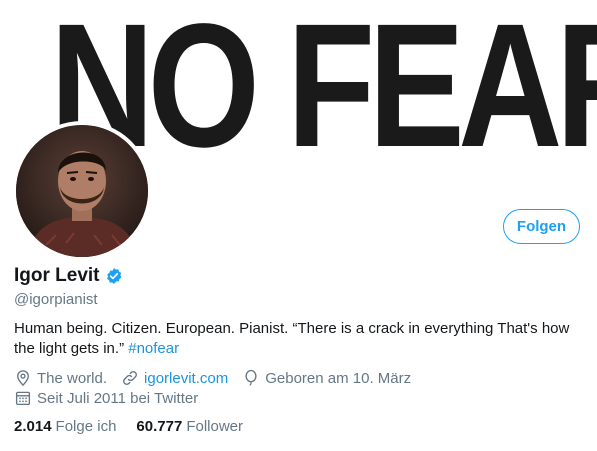  I want to click on joined-item: Seit Juli 2011 bei Twitter, so click(106, 398).